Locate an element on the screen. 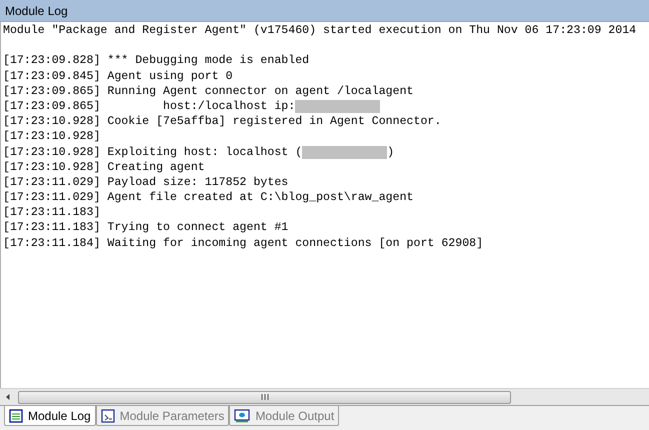  horizontal-scrollbar is located at coordinates (324, 396).